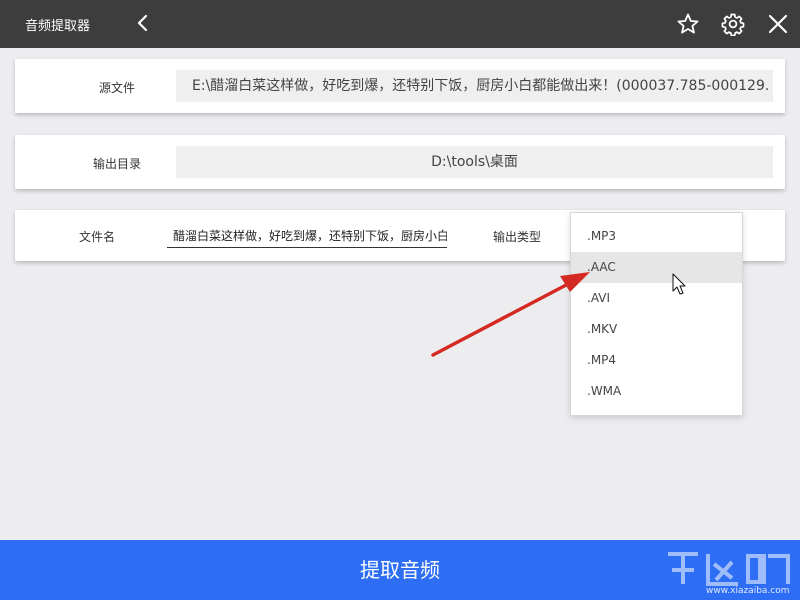  I want to click on close-button, so click(778, 24).